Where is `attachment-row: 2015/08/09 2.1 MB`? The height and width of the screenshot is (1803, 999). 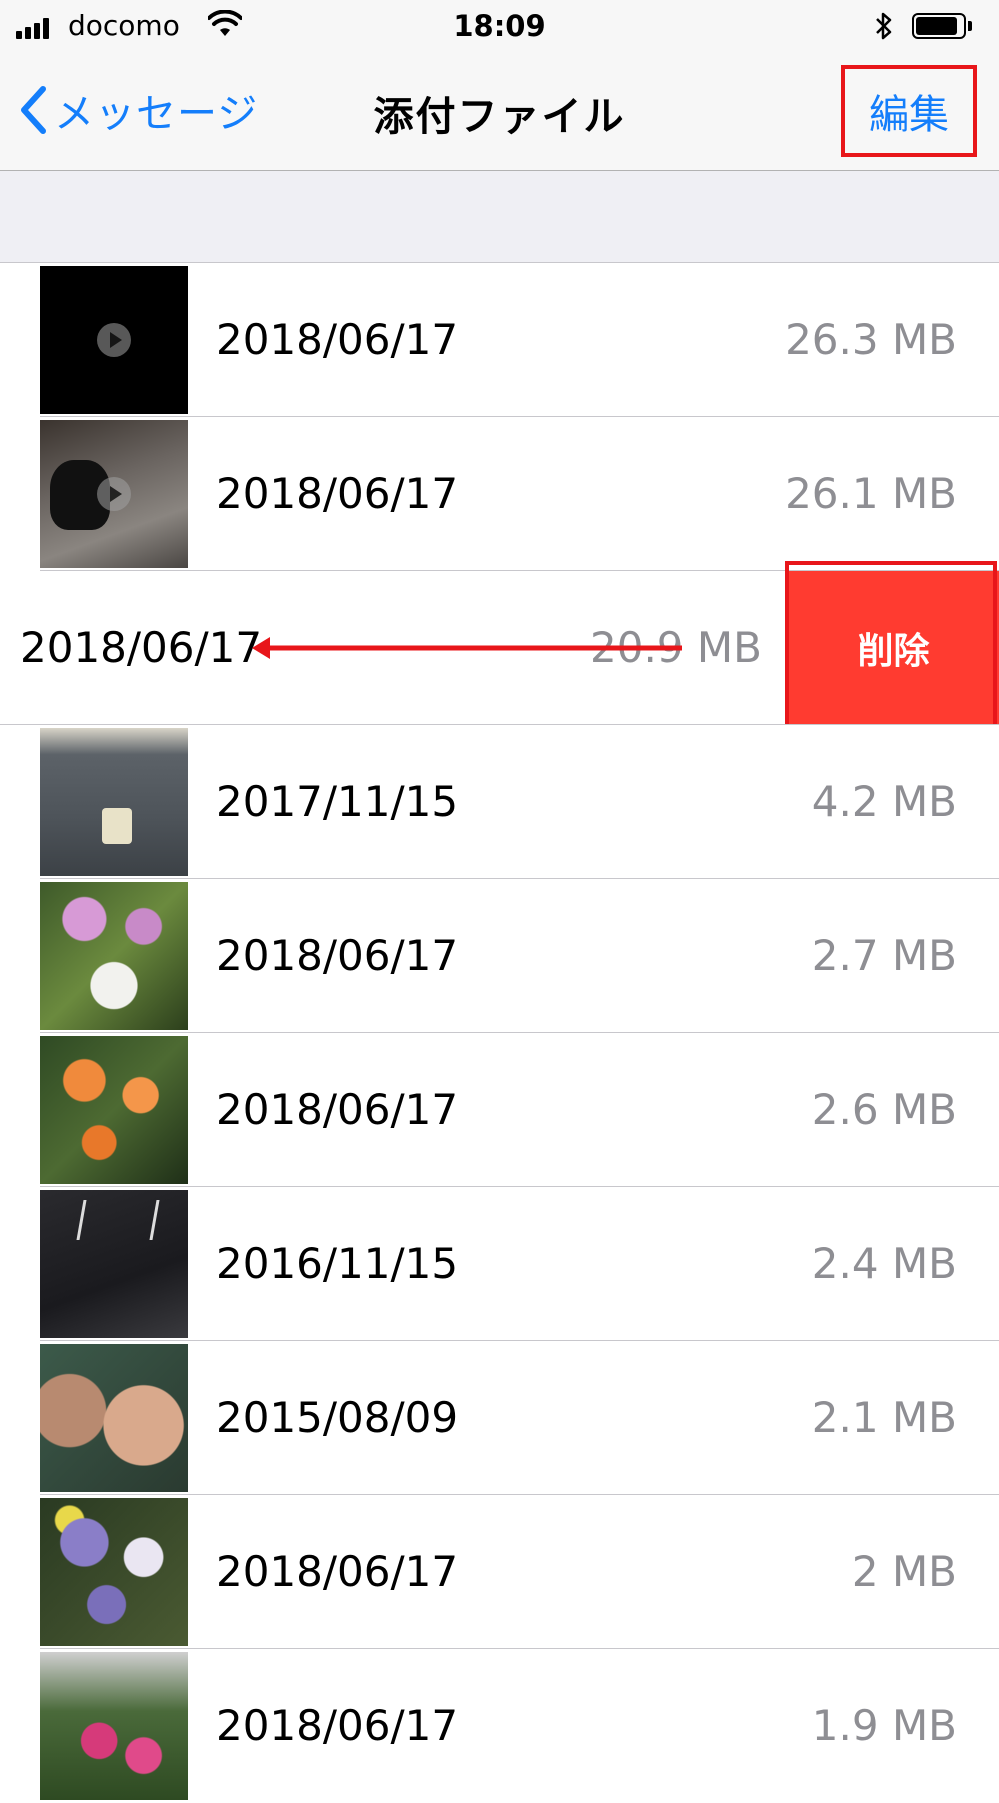 attachment-row: 2015/08/09 2.1 MB is located at coordinates (499, 1418).